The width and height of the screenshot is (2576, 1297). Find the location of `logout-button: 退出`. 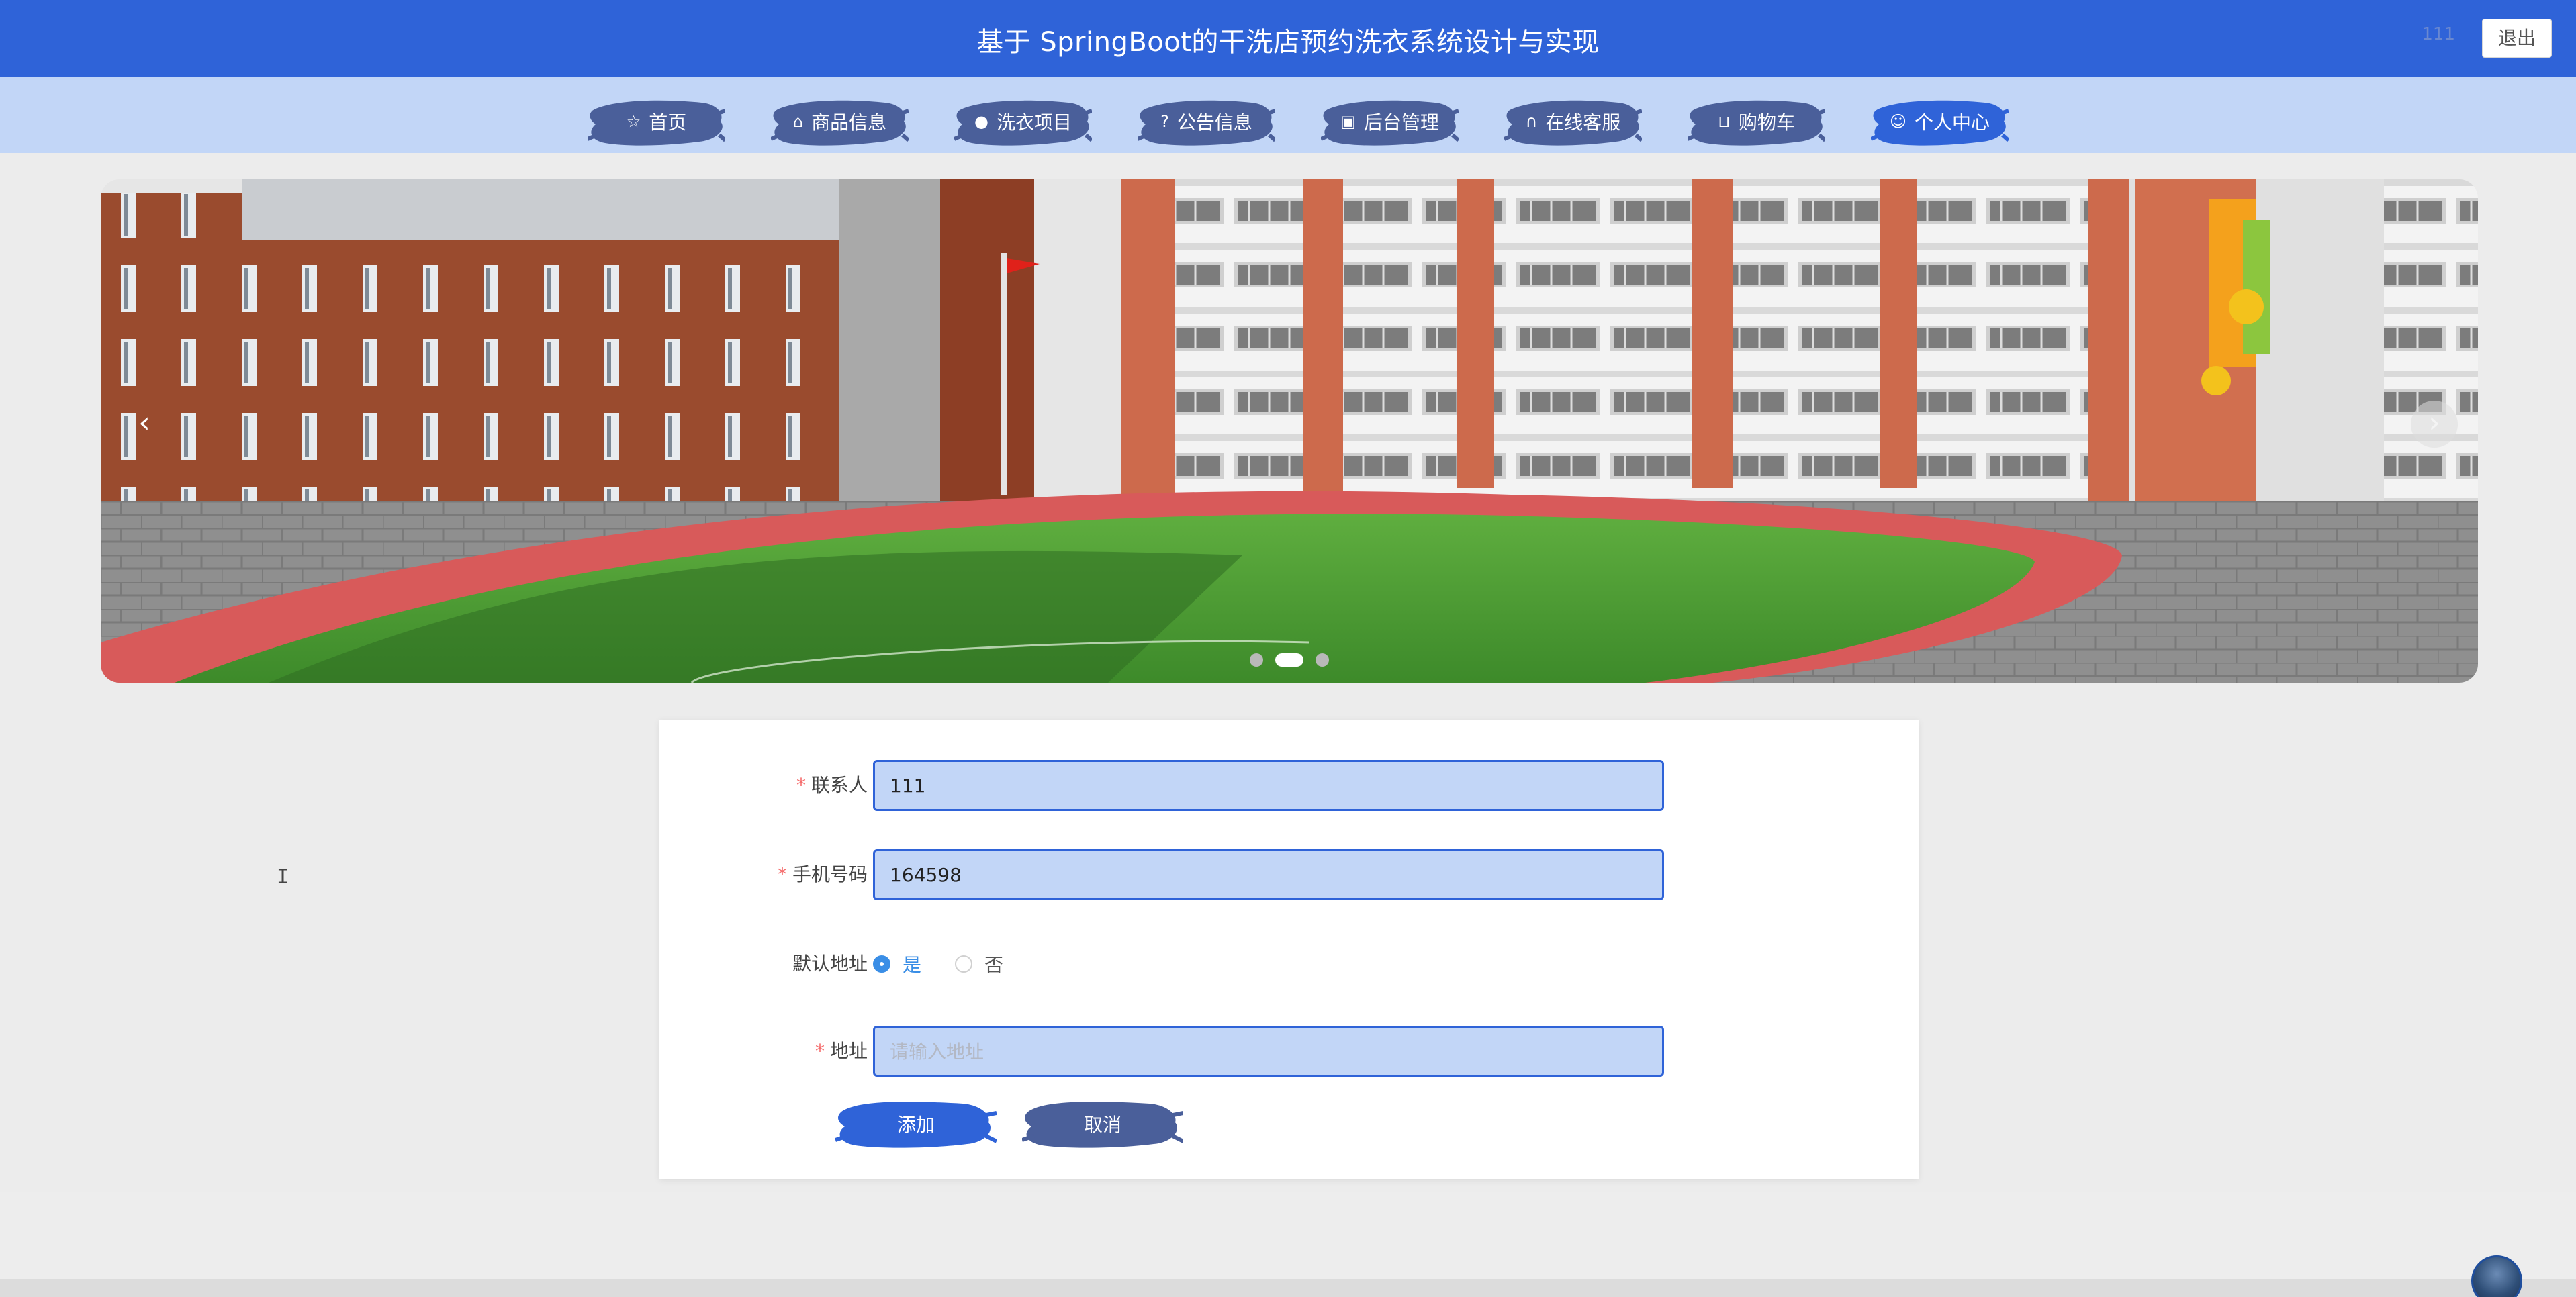

logout-button: 退出 is located at coordinates (2517, 38).